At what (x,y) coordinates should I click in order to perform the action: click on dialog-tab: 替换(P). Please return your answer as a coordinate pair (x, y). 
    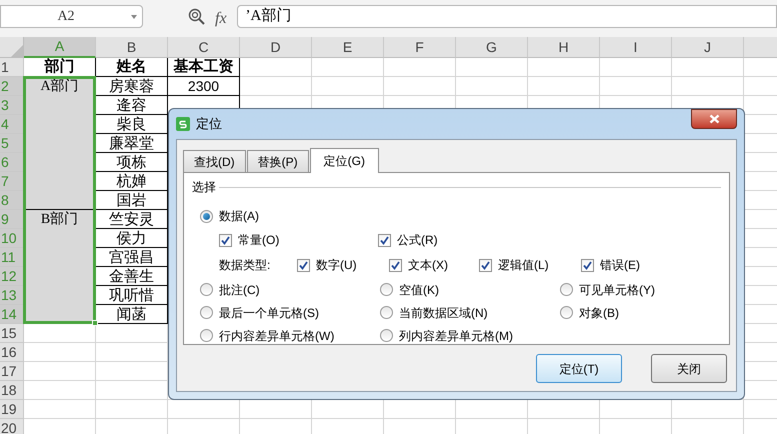
    Looking at the image, I should click on (277, 161).